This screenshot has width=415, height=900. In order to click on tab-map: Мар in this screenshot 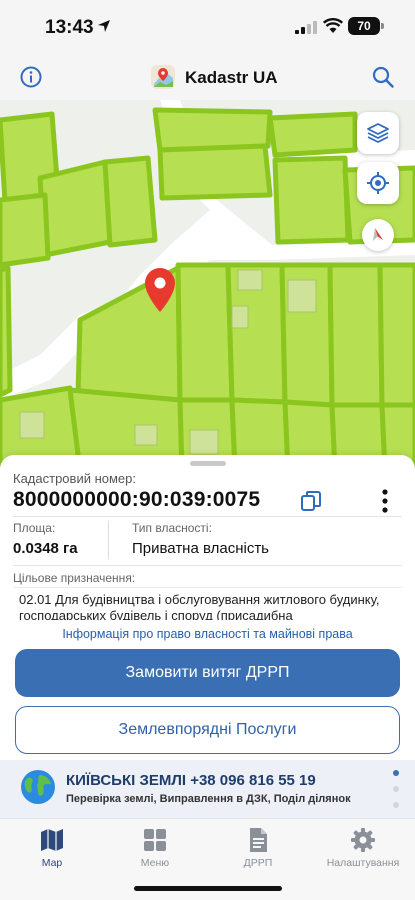, I will do `click(52, 849)`.